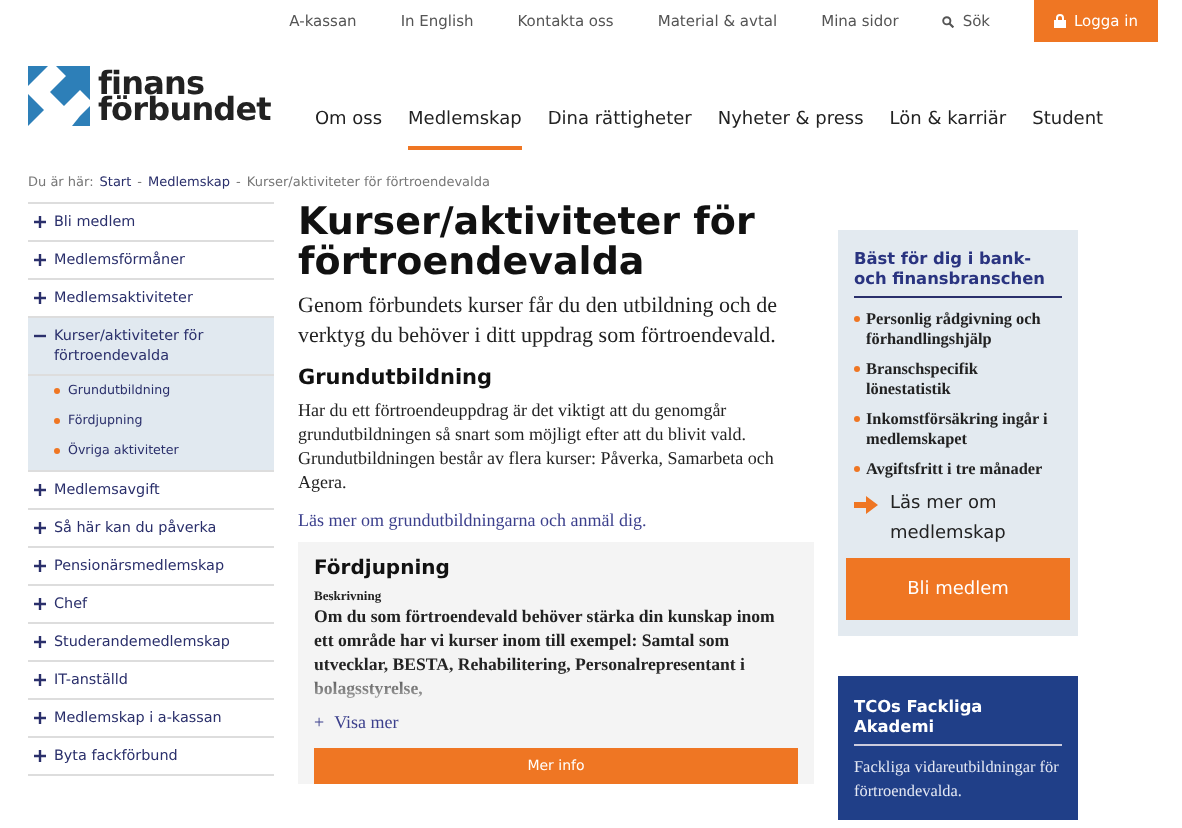 The width and height of the screenshot is (1182, 828). Describe the element at coordinates (383, 569) in the screenshot. I see `card-title: Fördjupning` at that location.